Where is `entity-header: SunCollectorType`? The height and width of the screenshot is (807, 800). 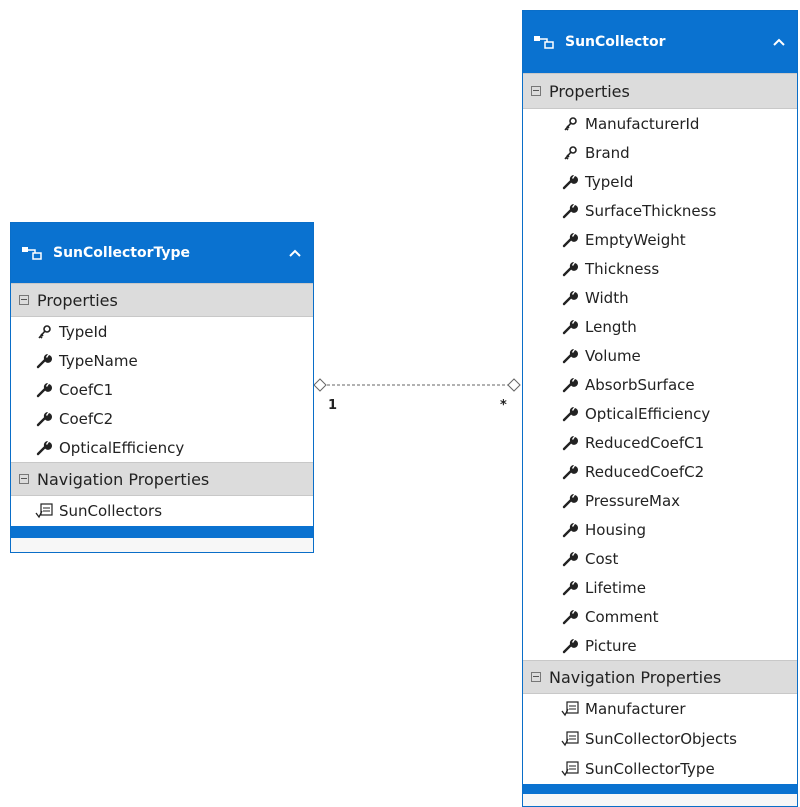
entity-header: SunCollectorType is located at coordinates (162, 253).